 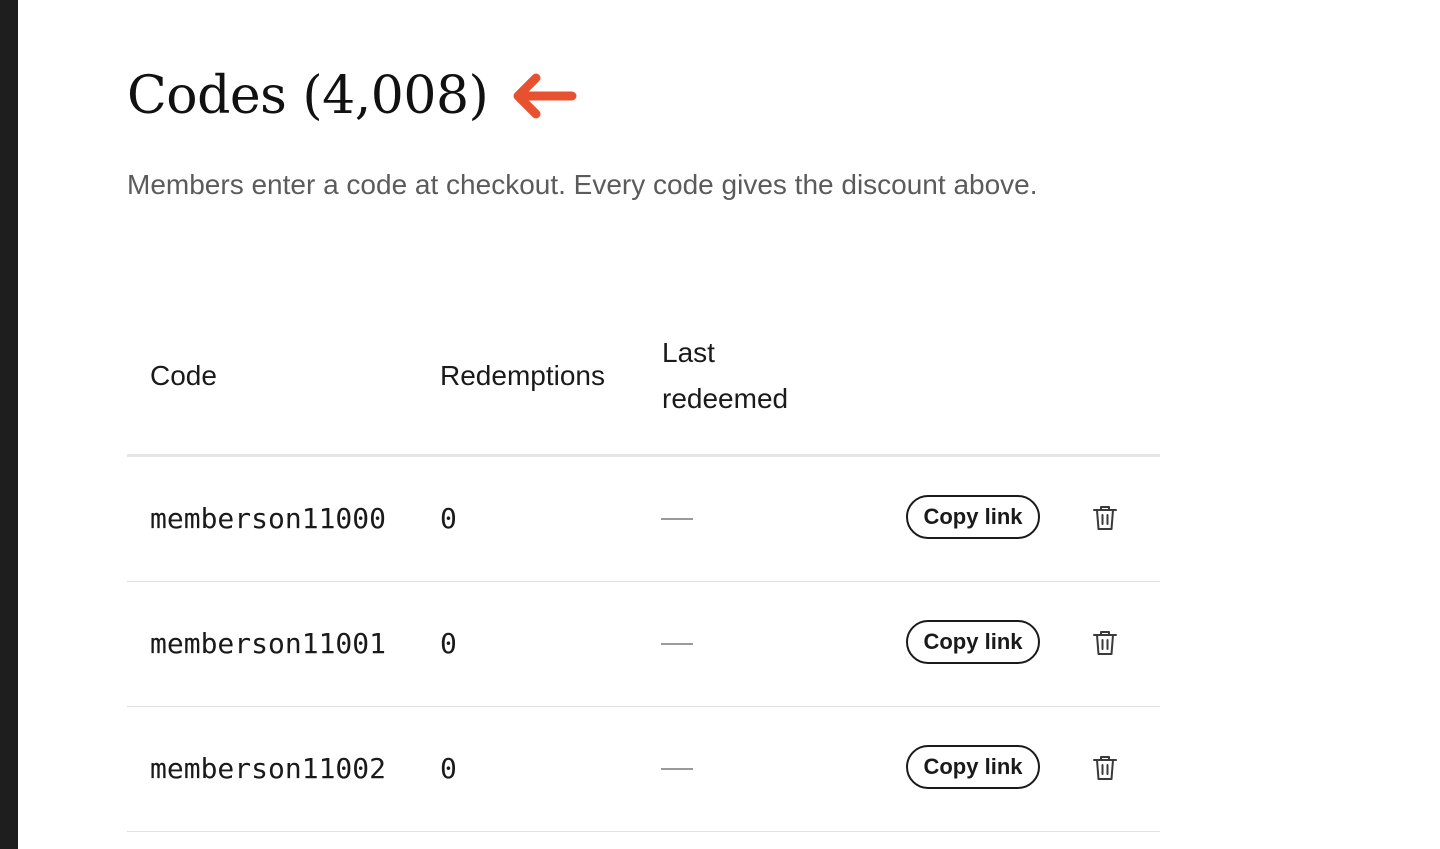 What do you see at coordinates (643, 392) in the screenshot?
I see `table-header: Code Redemptions Last redeemed` at bounding box center [643, 392].